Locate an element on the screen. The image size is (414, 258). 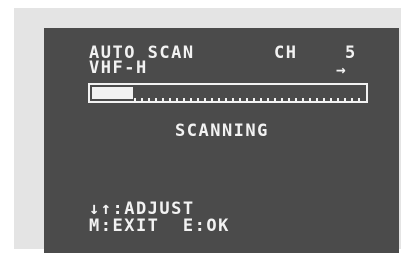
help-exit-ok: M:EXIT E:OK is located at coordinates (159, 226).